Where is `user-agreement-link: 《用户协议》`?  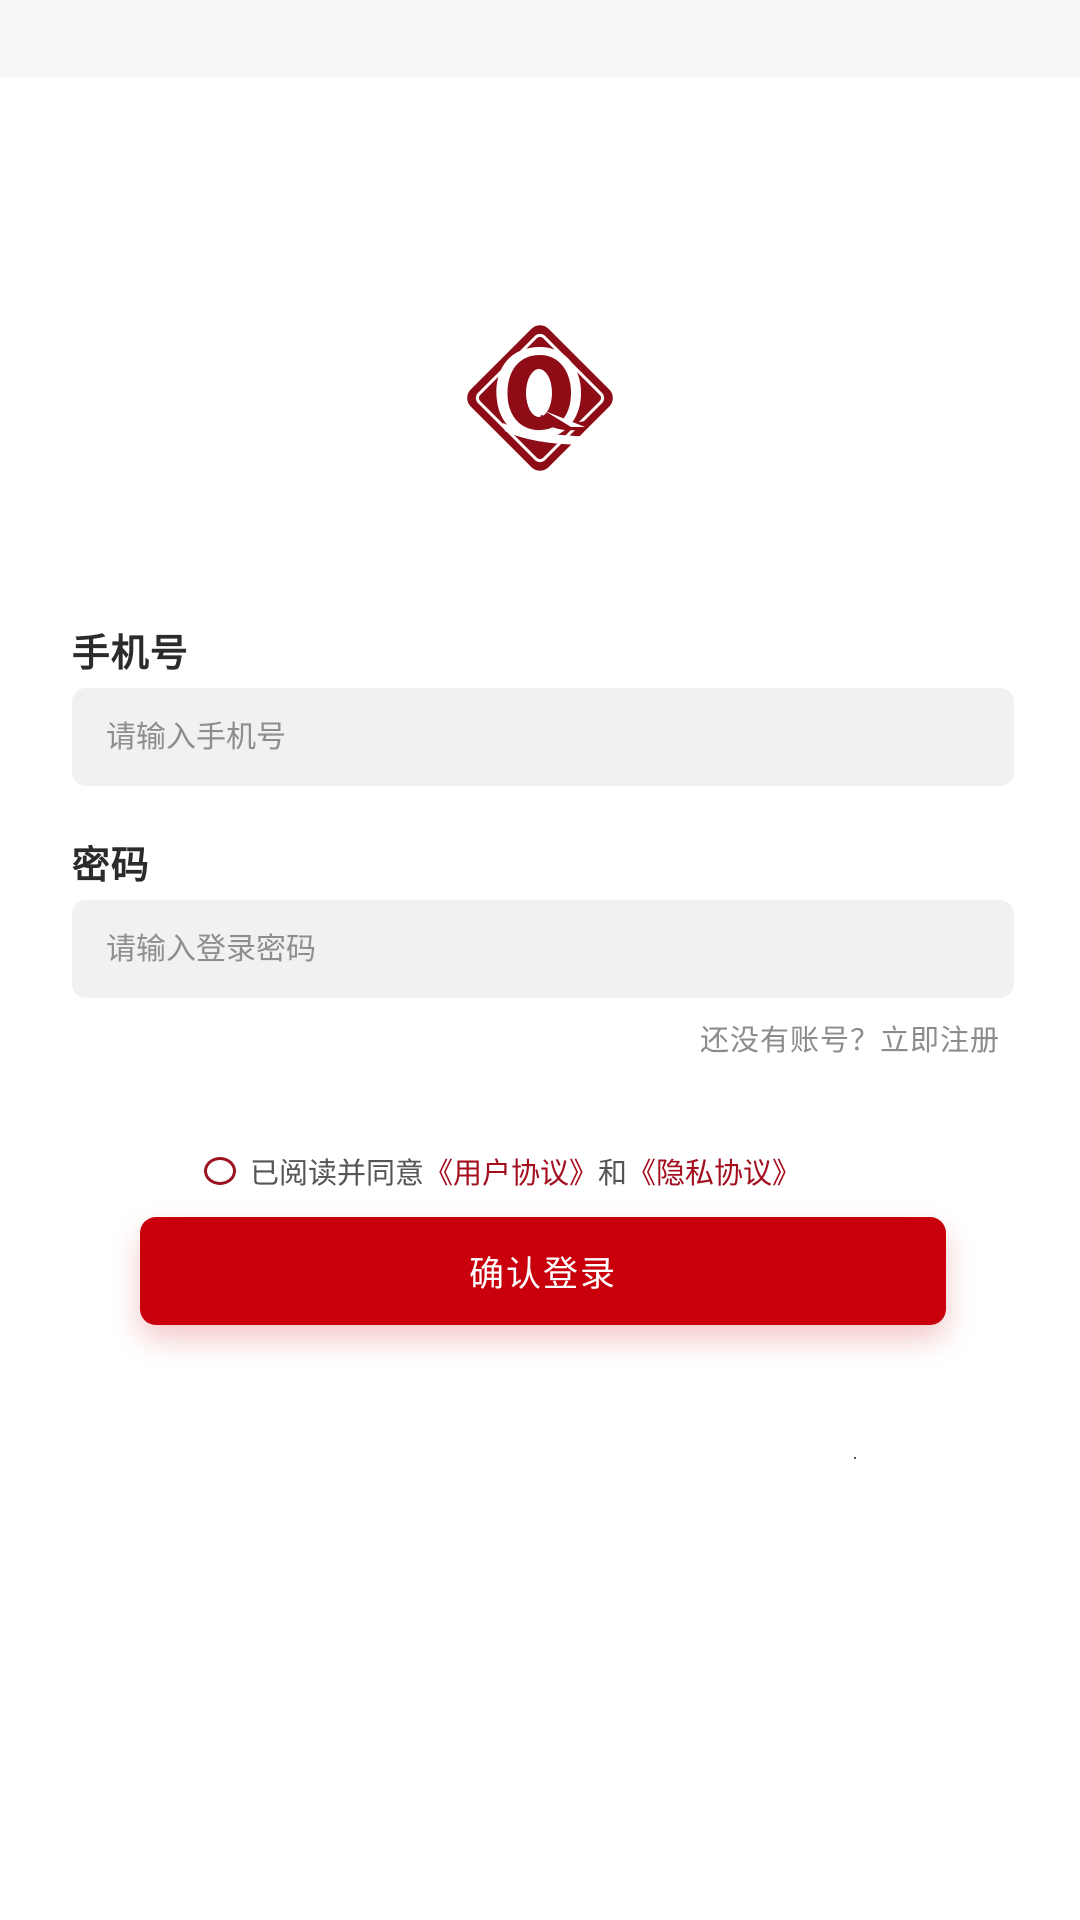 user-agreement-link: 《用户协议》 is located at coordinates (511, 1171).